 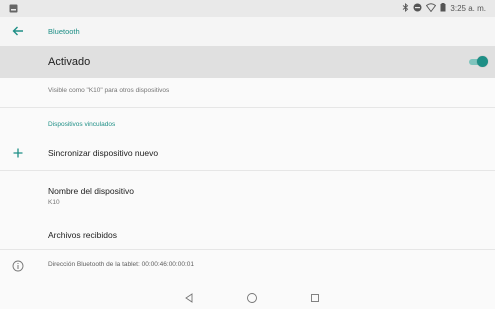 I want to click on bluetooth-master-switch-row: Activado, so click(x=247, y=62).